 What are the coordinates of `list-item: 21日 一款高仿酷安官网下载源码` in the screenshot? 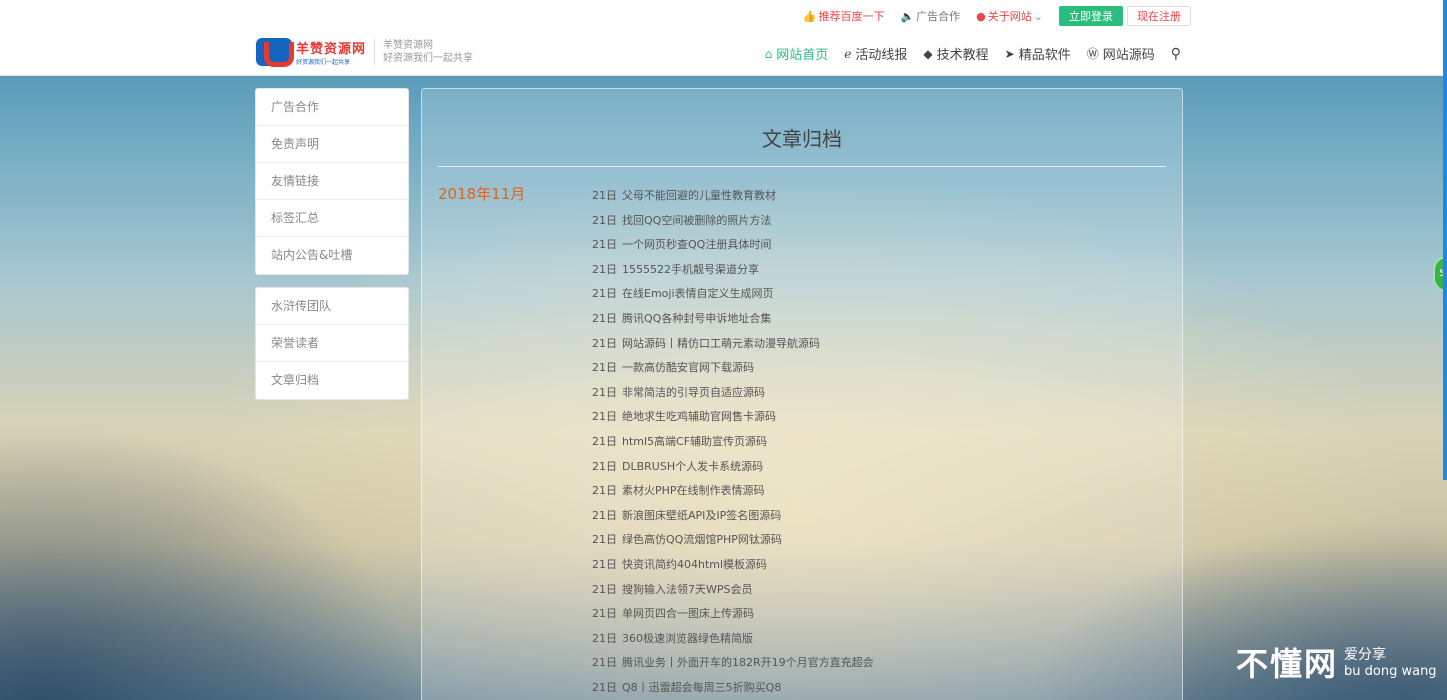 It's located at (733, 371).